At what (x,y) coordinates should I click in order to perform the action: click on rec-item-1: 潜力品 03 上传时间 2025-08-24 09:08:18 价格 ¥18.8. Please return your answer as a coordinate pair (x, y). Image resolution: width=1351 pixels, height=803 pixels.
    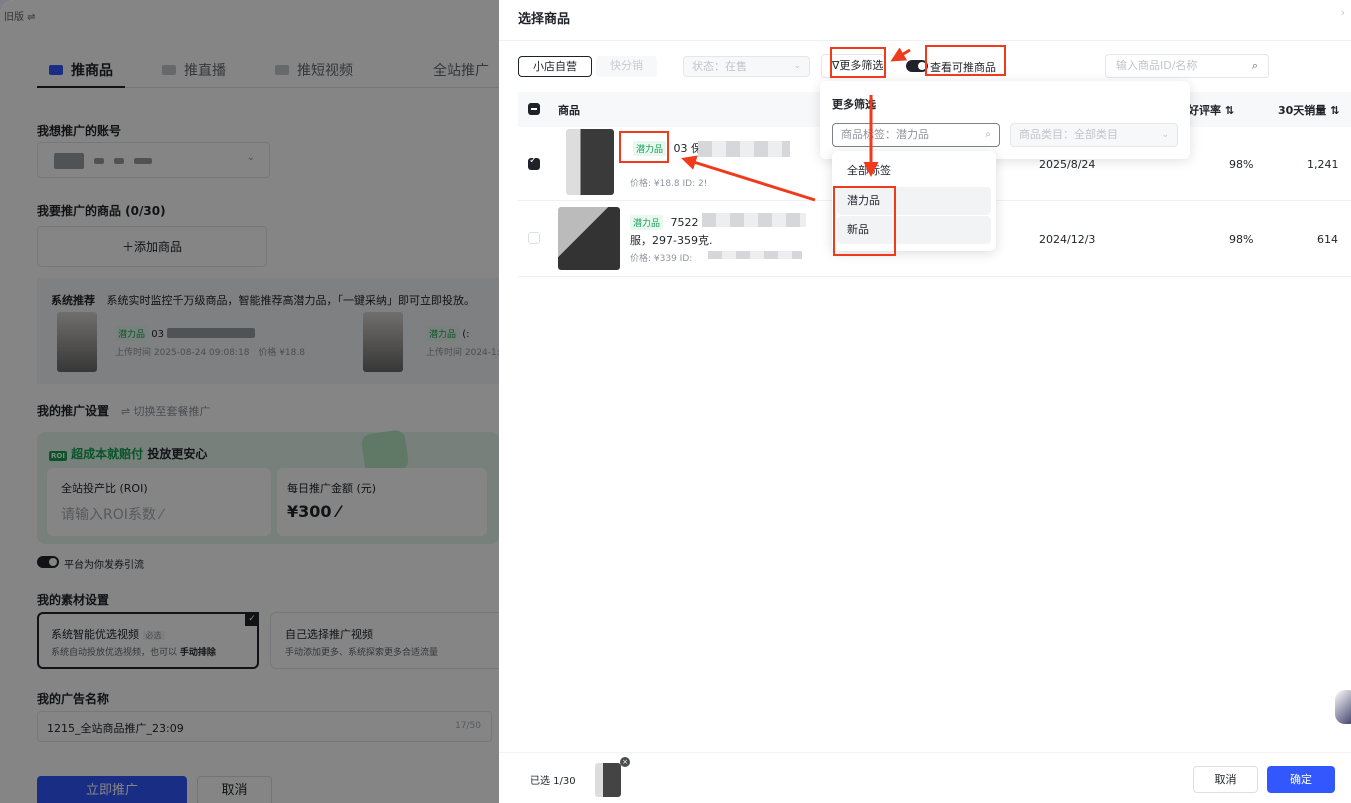
    Looking at the image, I should click on (210, 342).